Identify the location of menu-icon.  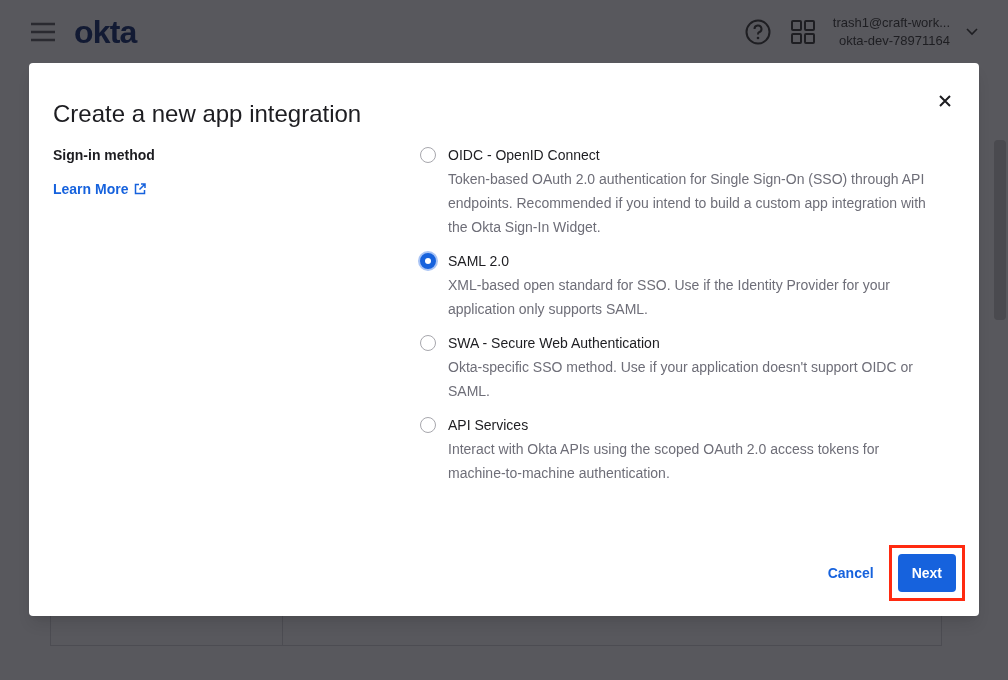
(43, 32).